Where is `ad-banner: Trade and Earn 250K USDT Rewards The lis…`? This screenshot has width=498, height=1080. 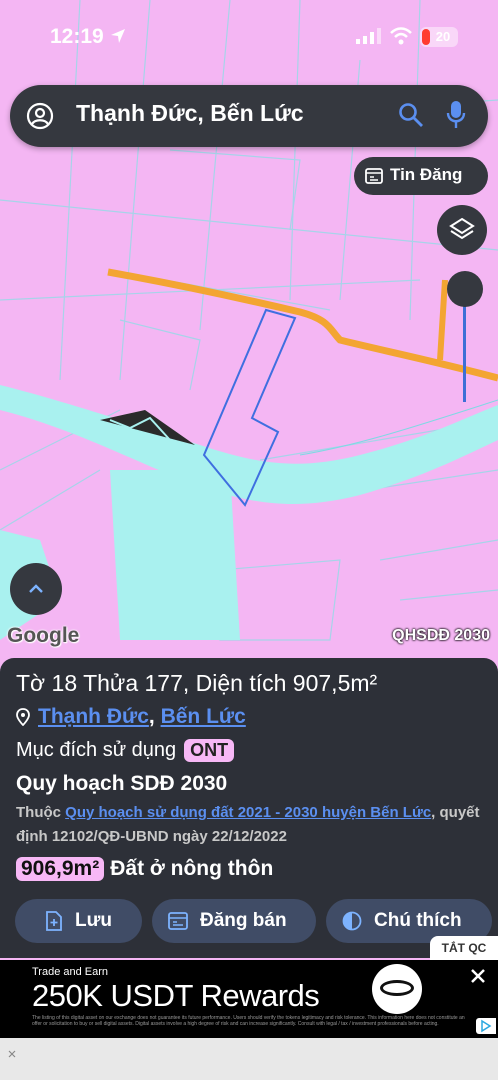 ad-banner: Trade and Earn 250K USDT Rewards The lis… is located at coordinates (249, 999).